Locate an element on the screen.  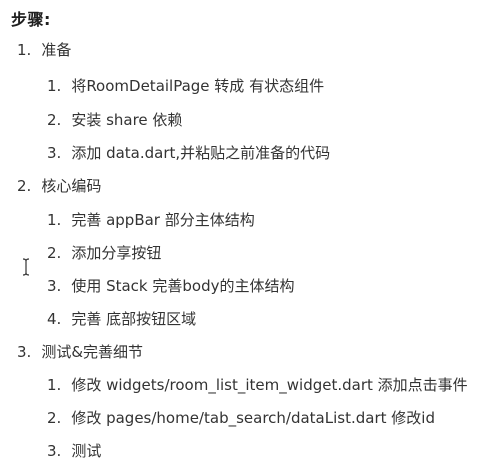
list-item-2-1: 1. 完善 appBar 部分主体结构 is located at coordinates (151, 220).